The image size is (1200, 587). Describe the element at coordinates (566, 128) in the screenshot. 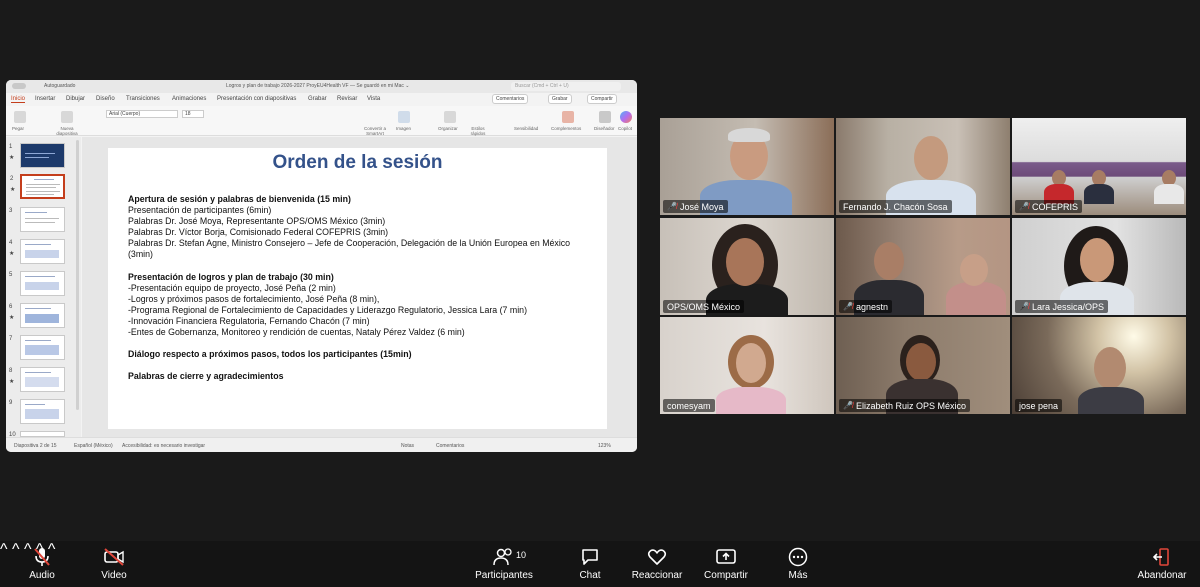

I see `addins-label: Complementos` at that location.